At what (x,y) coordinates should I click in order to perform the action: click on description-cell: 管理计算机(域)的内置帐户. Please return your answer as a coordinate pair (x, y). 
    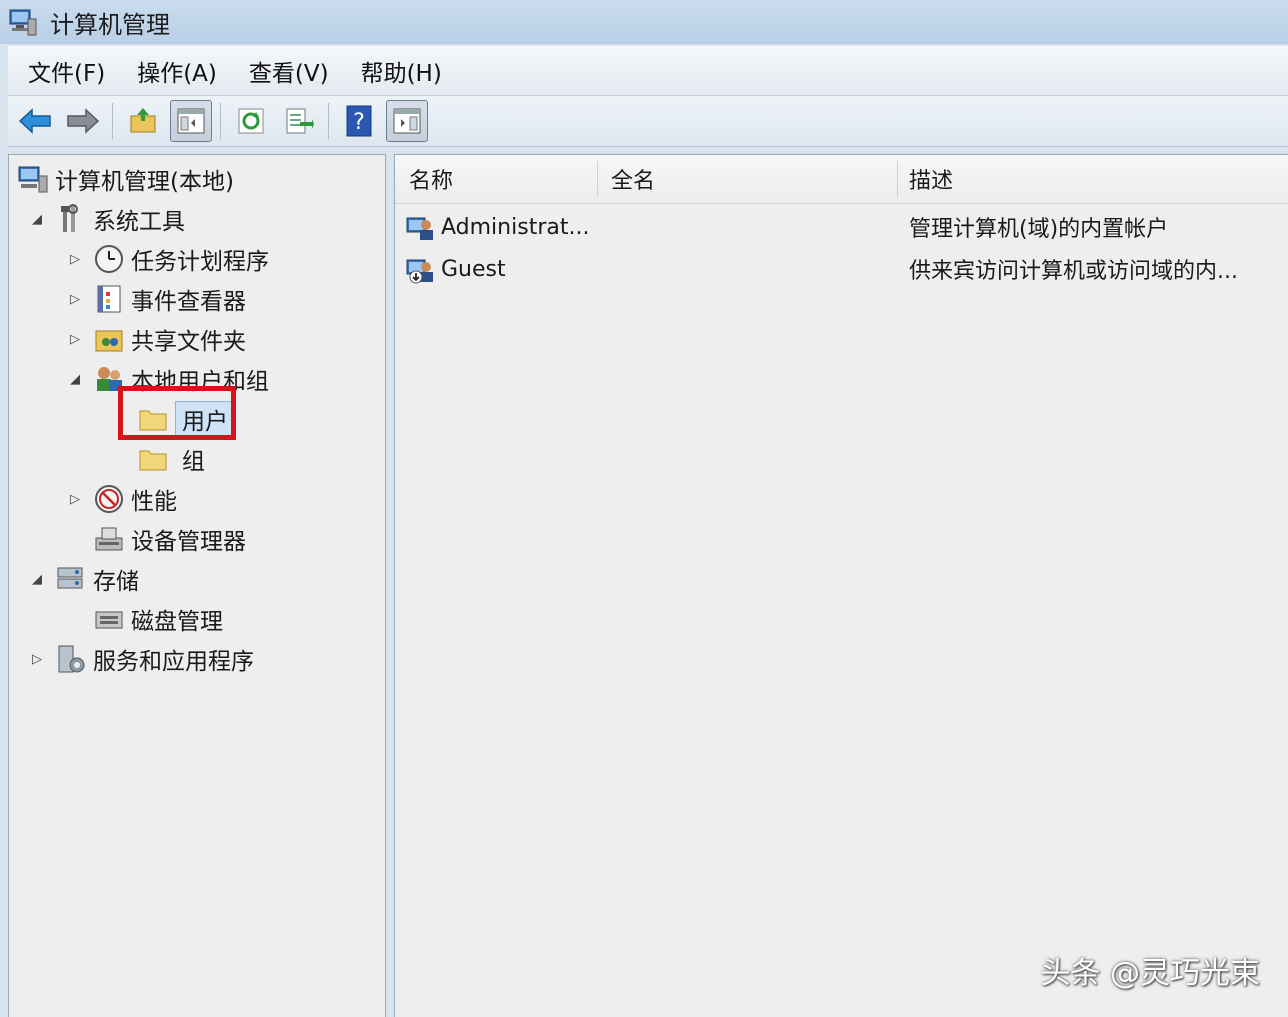
    Looking at the image, I should click on (1039, 229).